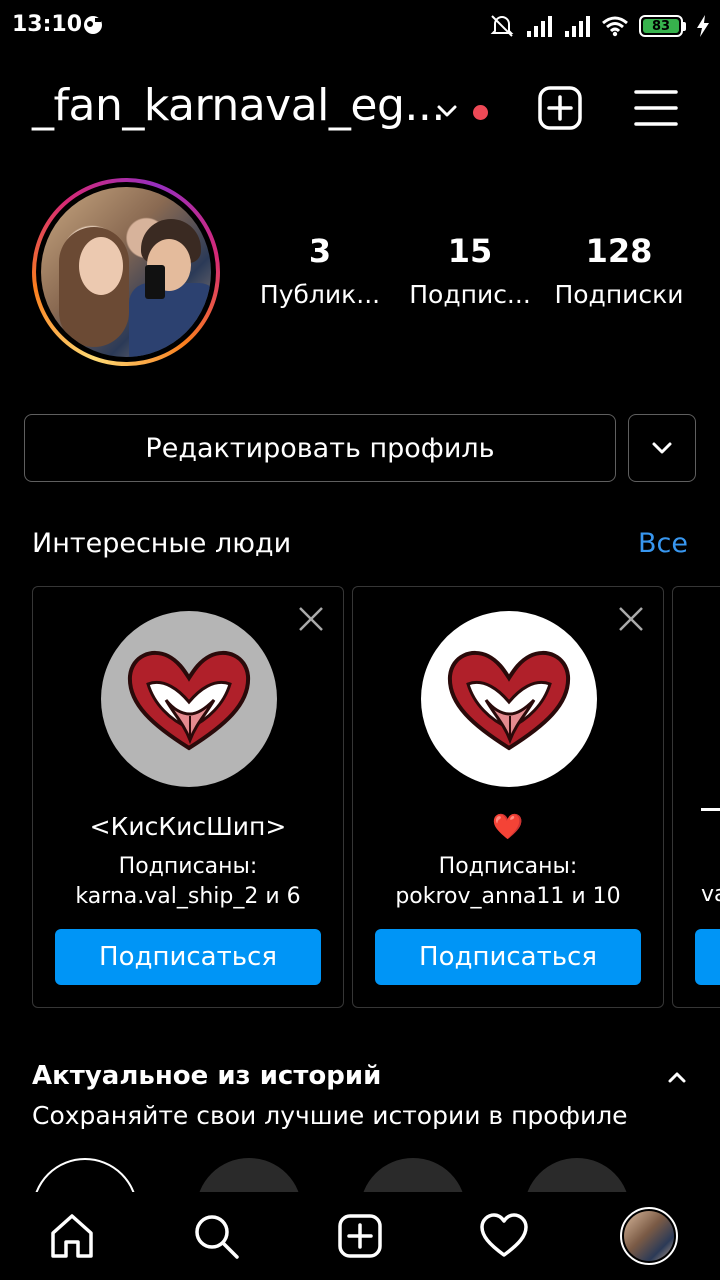 The image size is (720, 1280). What do you see at coordinates (320, 251) in the screenshot?
I see `stat-value: 3` at bounding box center [320, 251].